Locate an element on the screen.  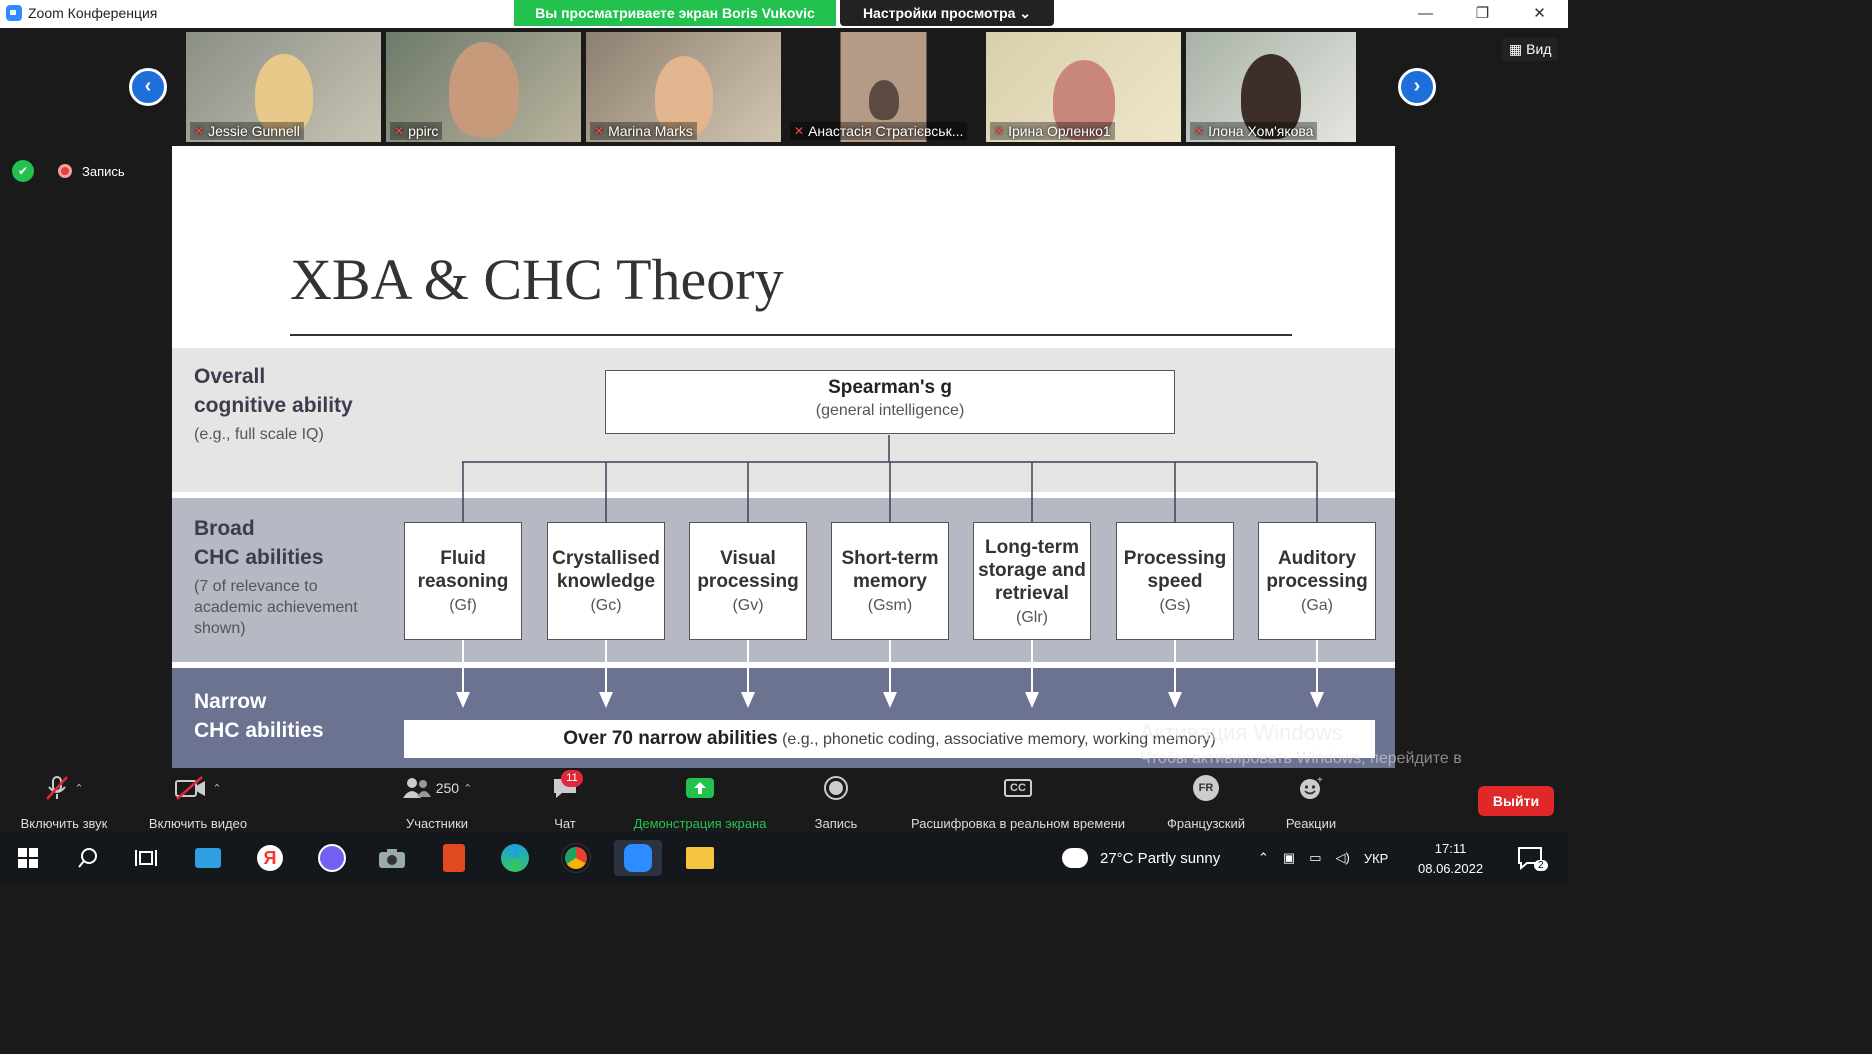
recording-label: Запись is located at coordinates (103, 171).